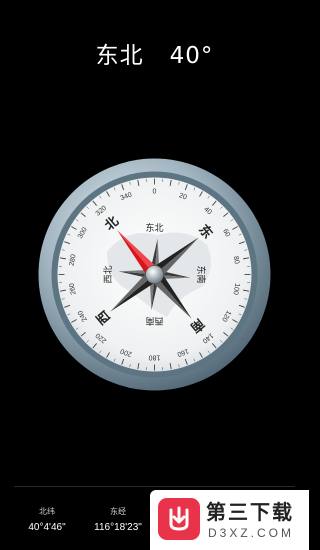 The image size is (320, 550). I want to click on degree-label: 180, so click(155, 357).